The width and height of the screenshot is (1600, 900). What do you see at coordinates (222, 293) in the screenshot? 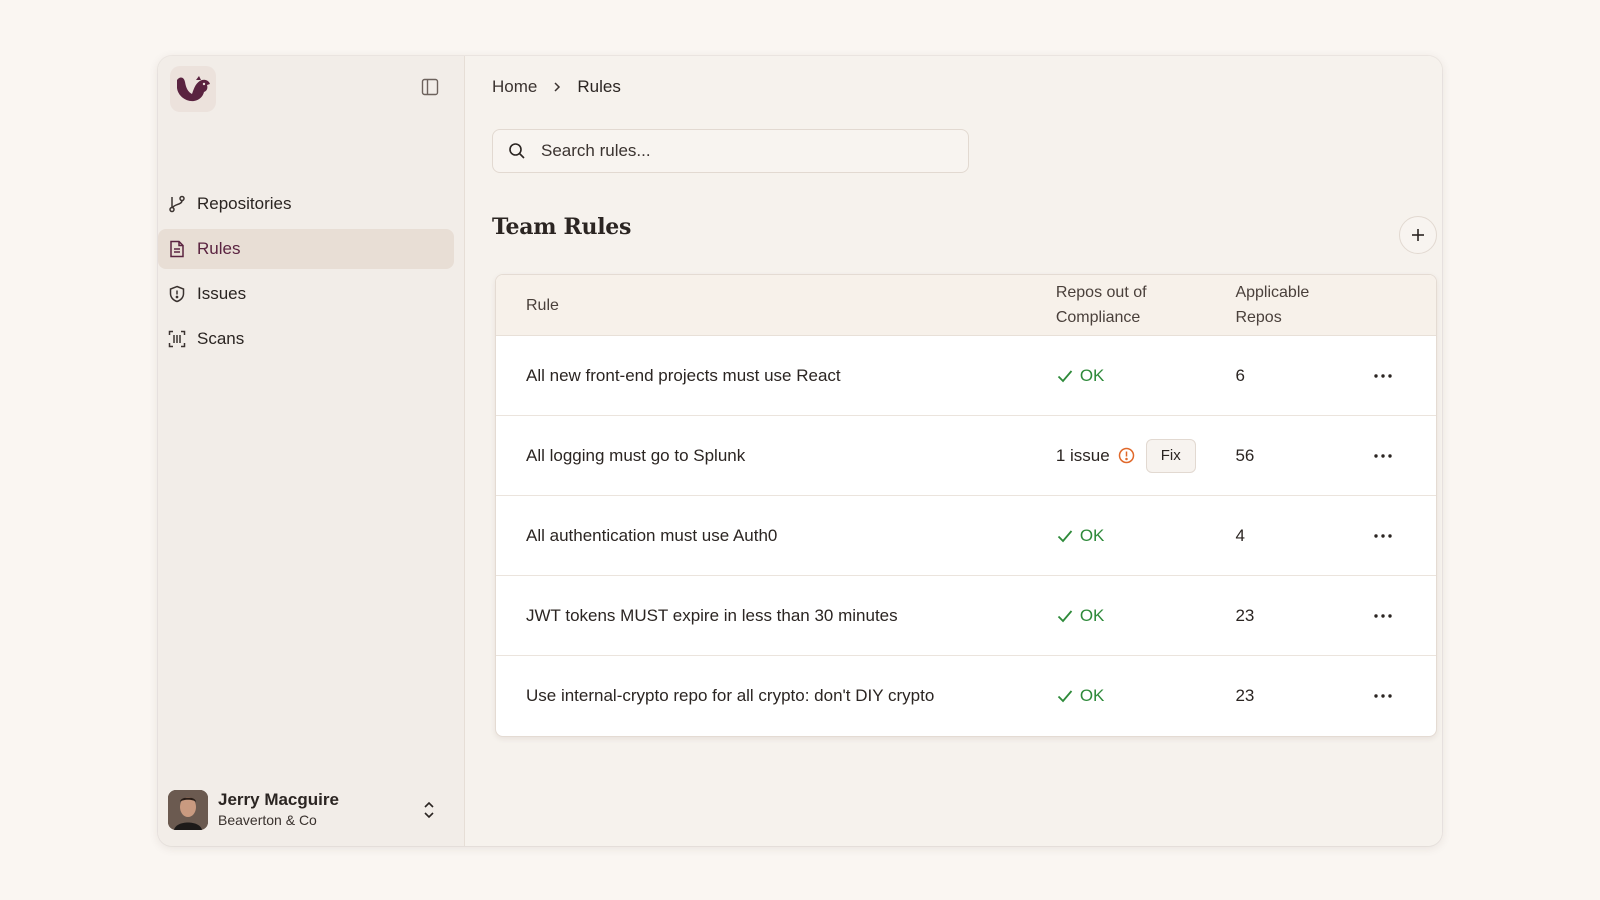
I see `sidebar-item-label: Issues` at bounding box center [222, 293].